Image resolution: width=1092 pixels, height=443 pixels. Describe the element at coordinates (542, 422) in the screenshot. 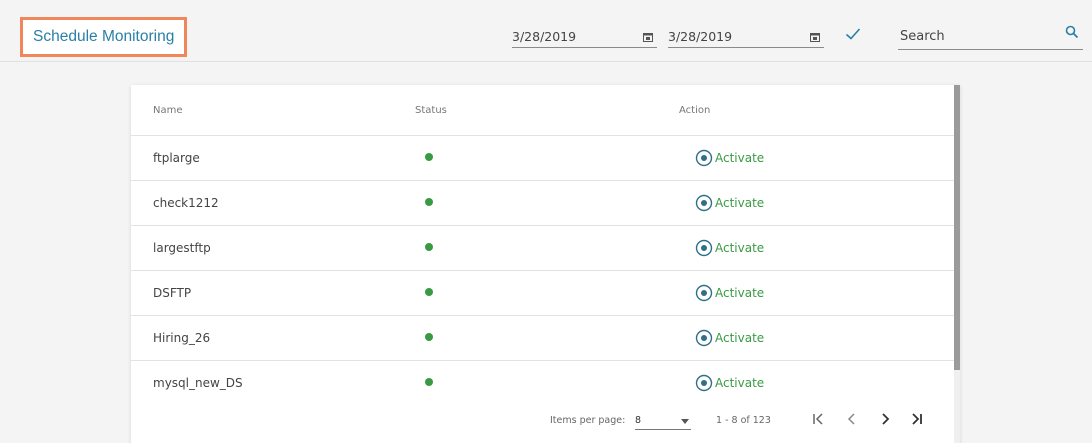

I see `paginator: Items per page: 8 1 - 8 of 123` at that location.